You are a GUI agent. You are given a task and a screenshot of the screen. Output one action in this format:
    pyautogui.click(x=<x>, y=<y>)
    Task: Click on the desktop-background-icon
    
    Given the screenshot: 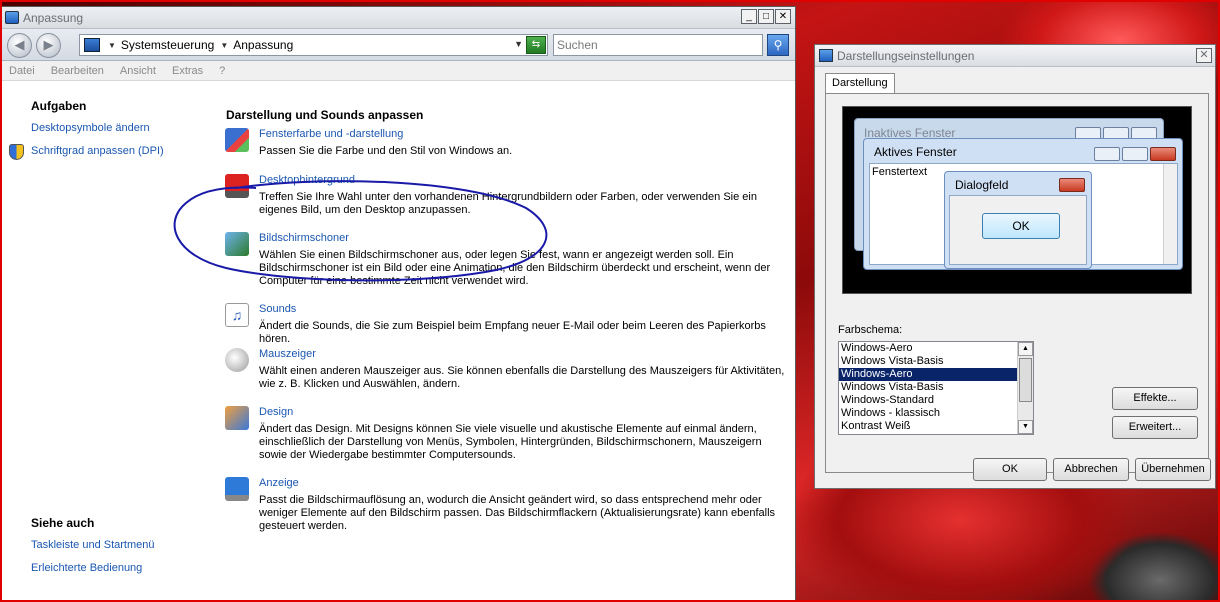 What is the action you would take?
    pyautogui.click(x=237, y=186)
    